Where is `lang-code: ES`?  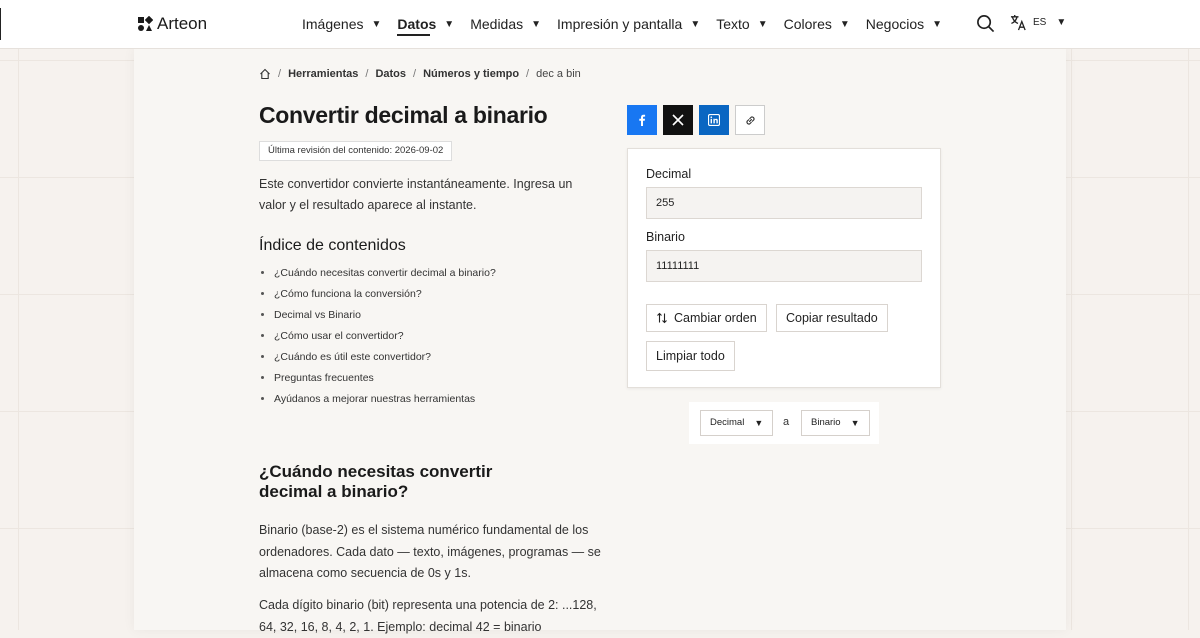
lang-code: ES is located at coordinates (1040, 22).